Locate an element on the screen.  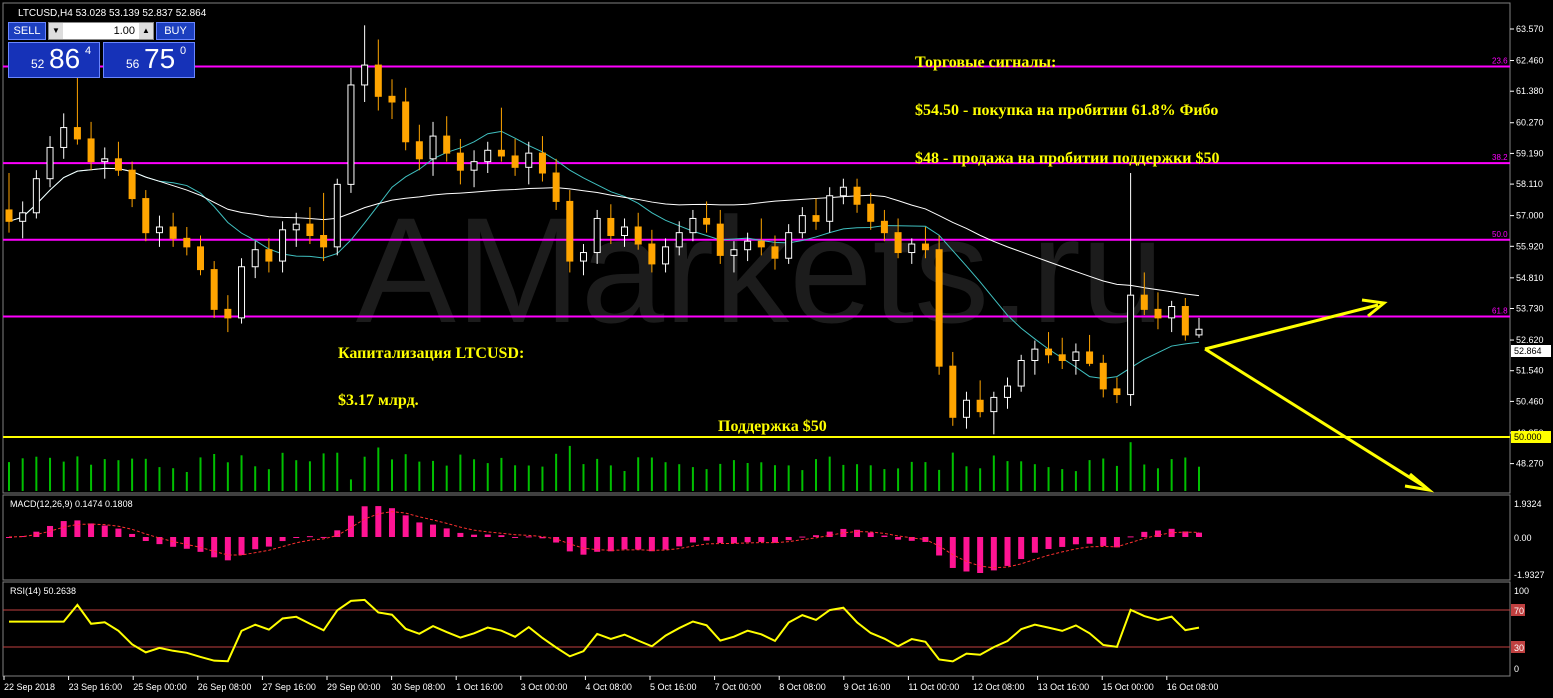
bid-price-sup: 4 is located at coordinates (88, 51).